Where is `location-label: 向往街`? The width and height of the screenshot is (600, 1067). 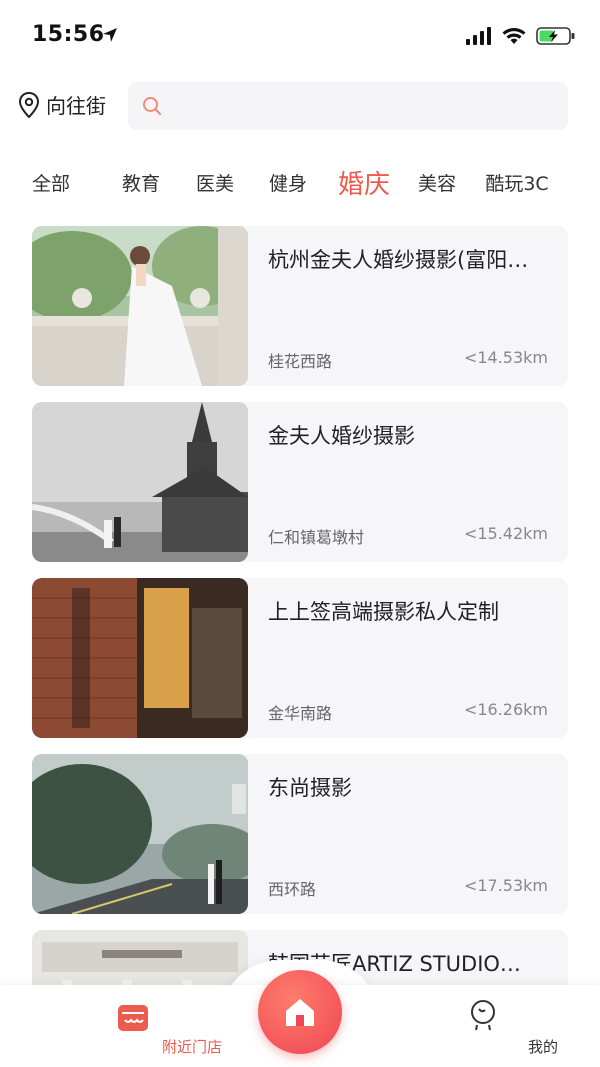
location-label: 向往街 is located at coordinates (76, 106).